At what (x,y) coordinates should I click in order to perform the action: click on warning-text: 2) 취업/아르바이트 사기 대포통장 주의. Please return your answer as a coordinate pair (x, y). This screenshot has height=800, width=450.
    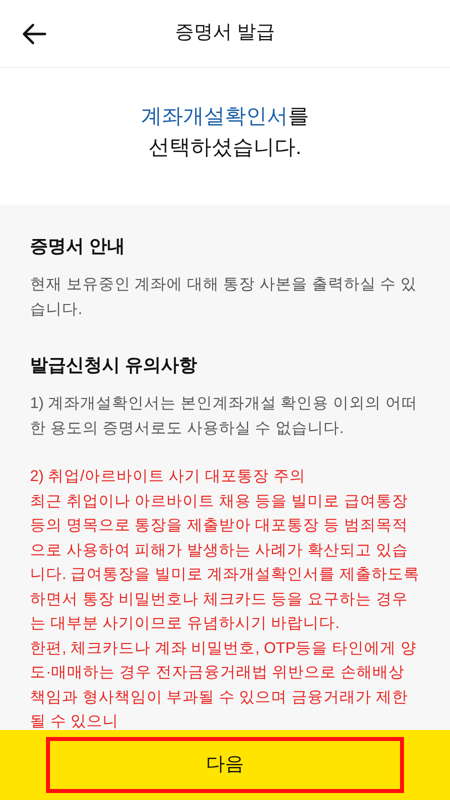
    Looking at the image, I should click on (168, 477).